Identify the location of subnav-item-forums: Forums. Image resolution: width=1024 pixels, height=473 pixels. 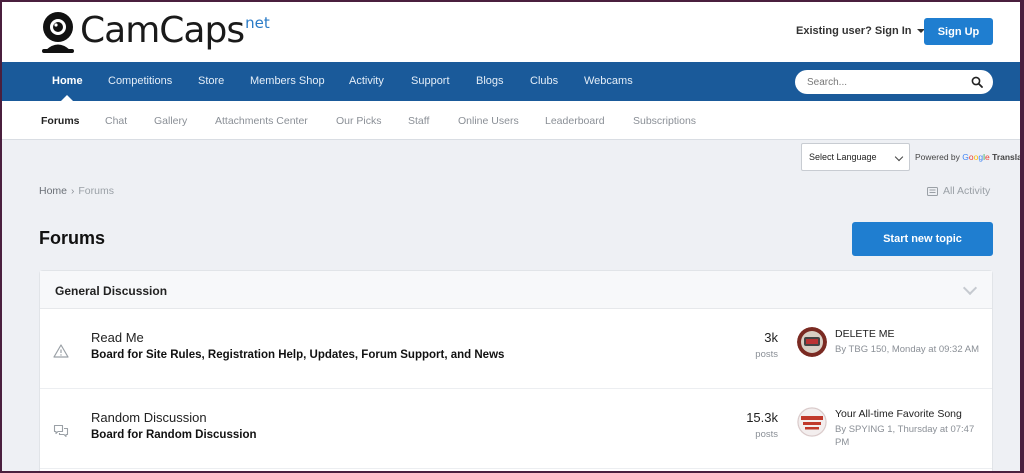
(60, 120).